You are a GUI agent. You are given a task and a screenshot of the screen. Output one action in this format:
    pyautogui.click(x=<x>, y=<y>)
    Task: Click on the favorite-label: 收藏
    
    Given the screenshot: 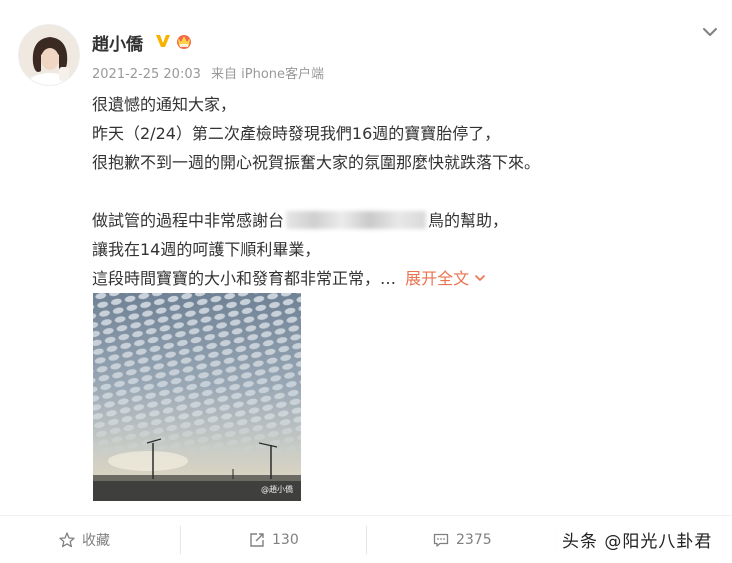 What is the action you would take?
    pyautogui.click(x=96, y=541)
    